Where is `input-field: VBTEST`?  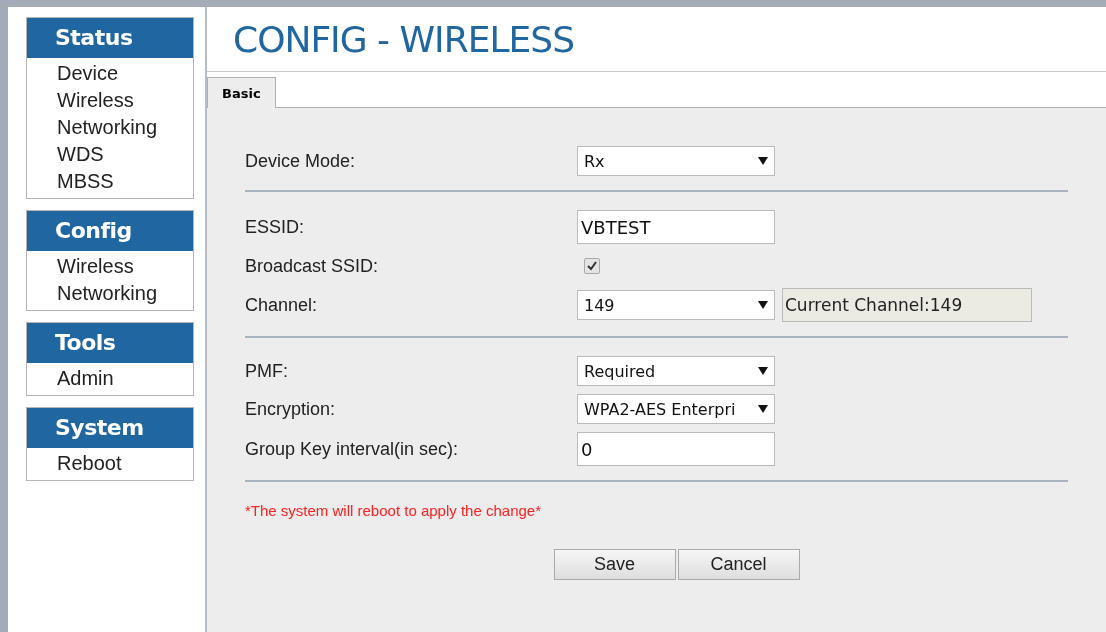 input-field: VBTEST is located at coordinates (676, 227).